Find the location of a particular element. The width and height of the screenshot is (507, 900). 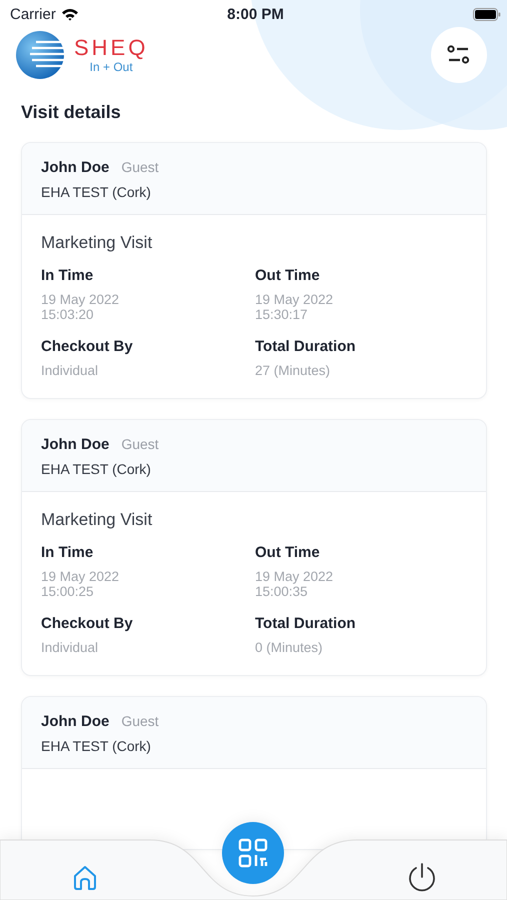

home-icon is located at coordinates (85, 878).